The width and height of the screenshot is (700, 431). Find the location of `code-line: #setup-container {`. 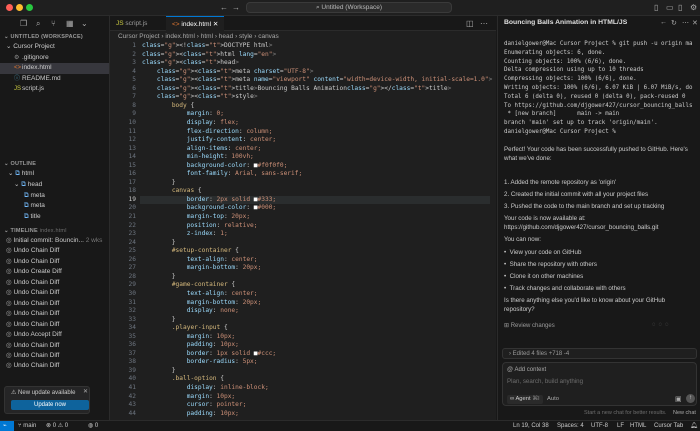

code-line: #setup-container { is located at coordinates (190, 250).